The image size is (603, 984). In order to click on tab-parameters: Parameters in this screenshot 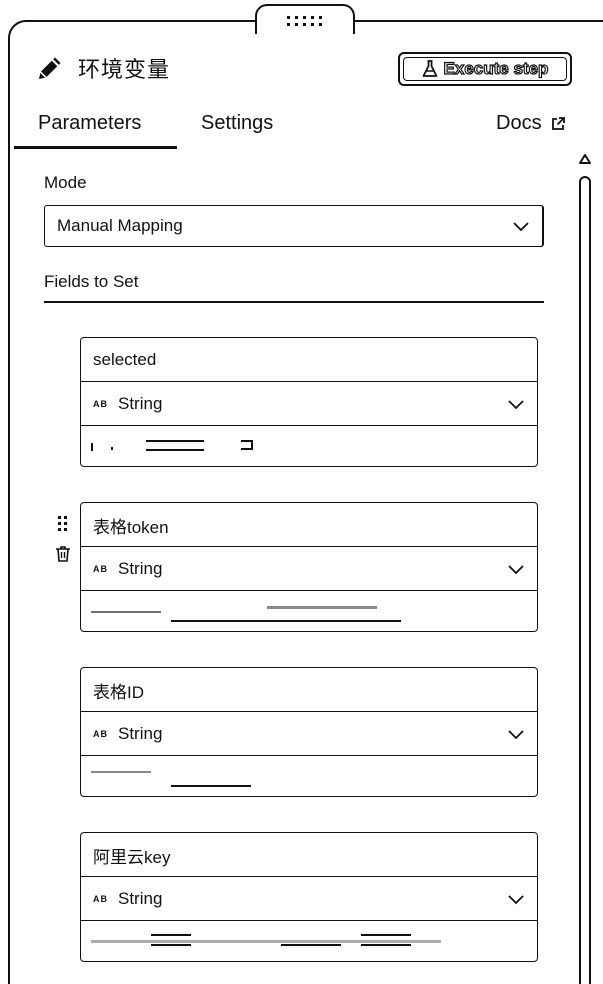, I will do `click(89, 123)`.